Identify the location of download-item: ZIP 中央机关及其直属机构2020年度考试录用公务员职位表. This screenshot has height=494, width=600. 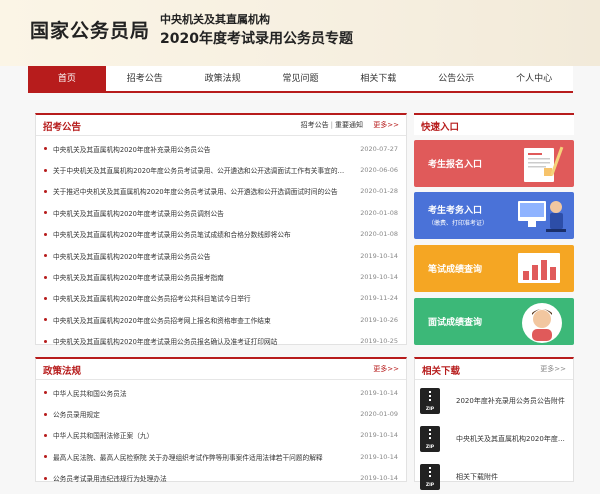
(495, 439).